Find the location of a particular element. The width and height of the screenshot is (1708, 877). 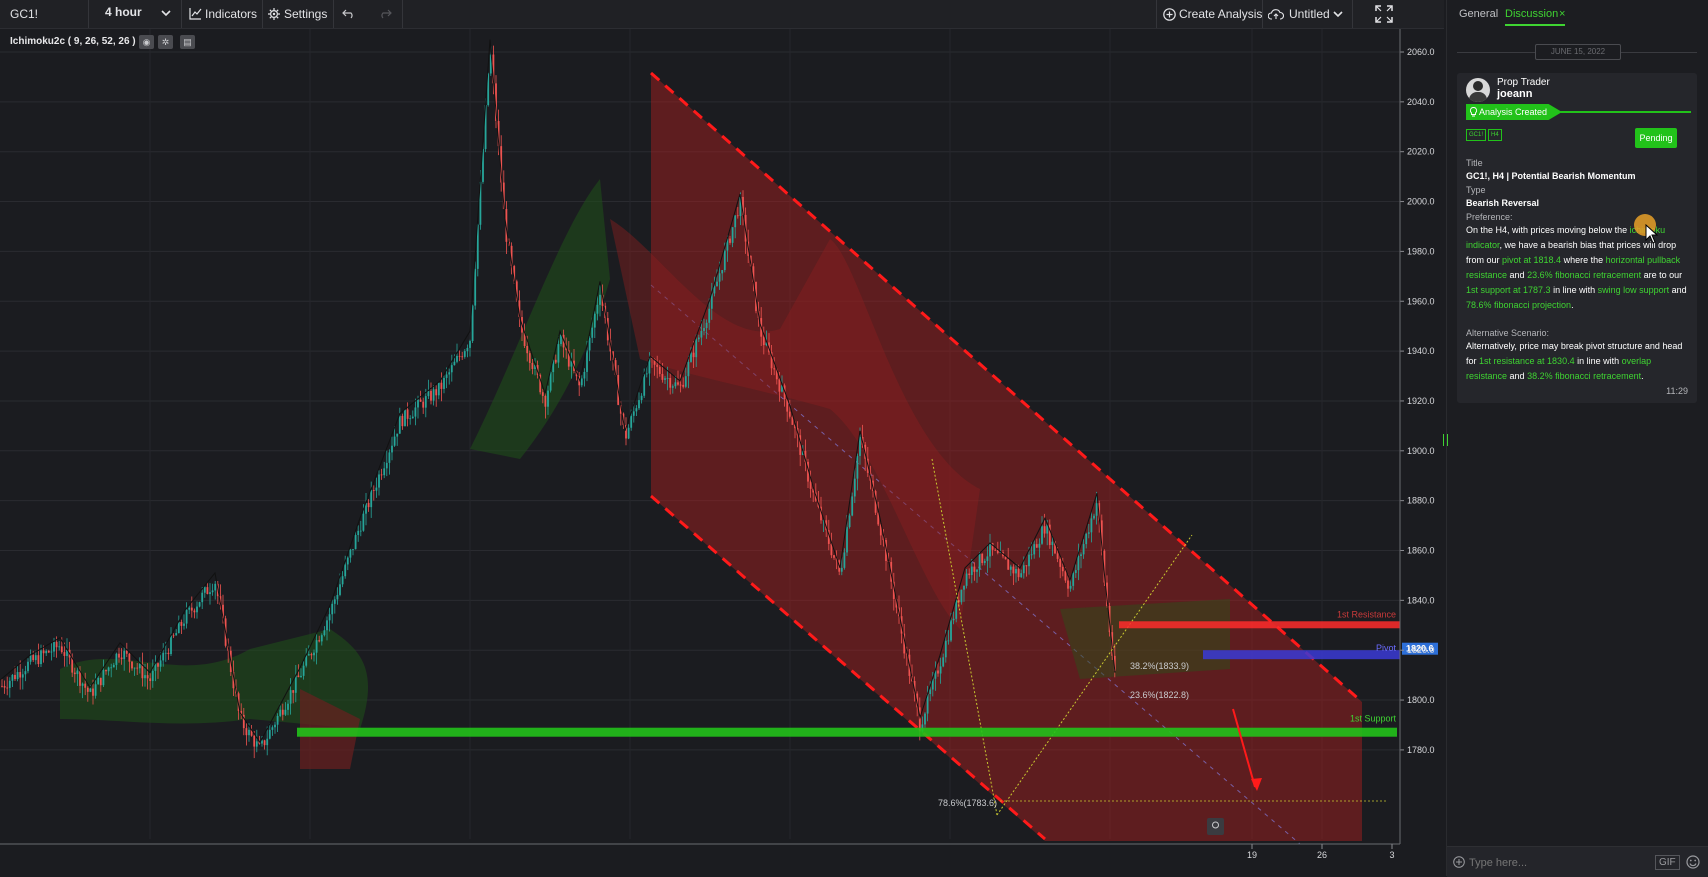

redo-icon is located at coordinates (385, 14).